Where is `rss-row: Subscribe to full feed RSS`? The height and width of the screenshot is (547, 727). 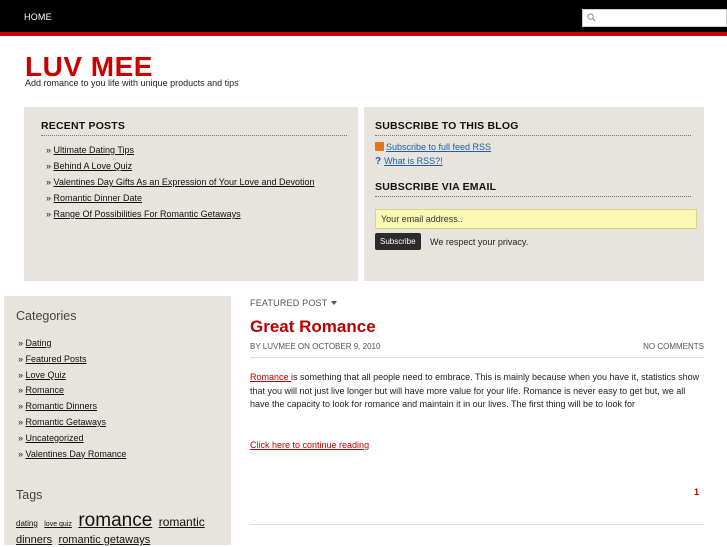
rss-row: Subscribe to full feed RSS is located at coordinates (433, 147).